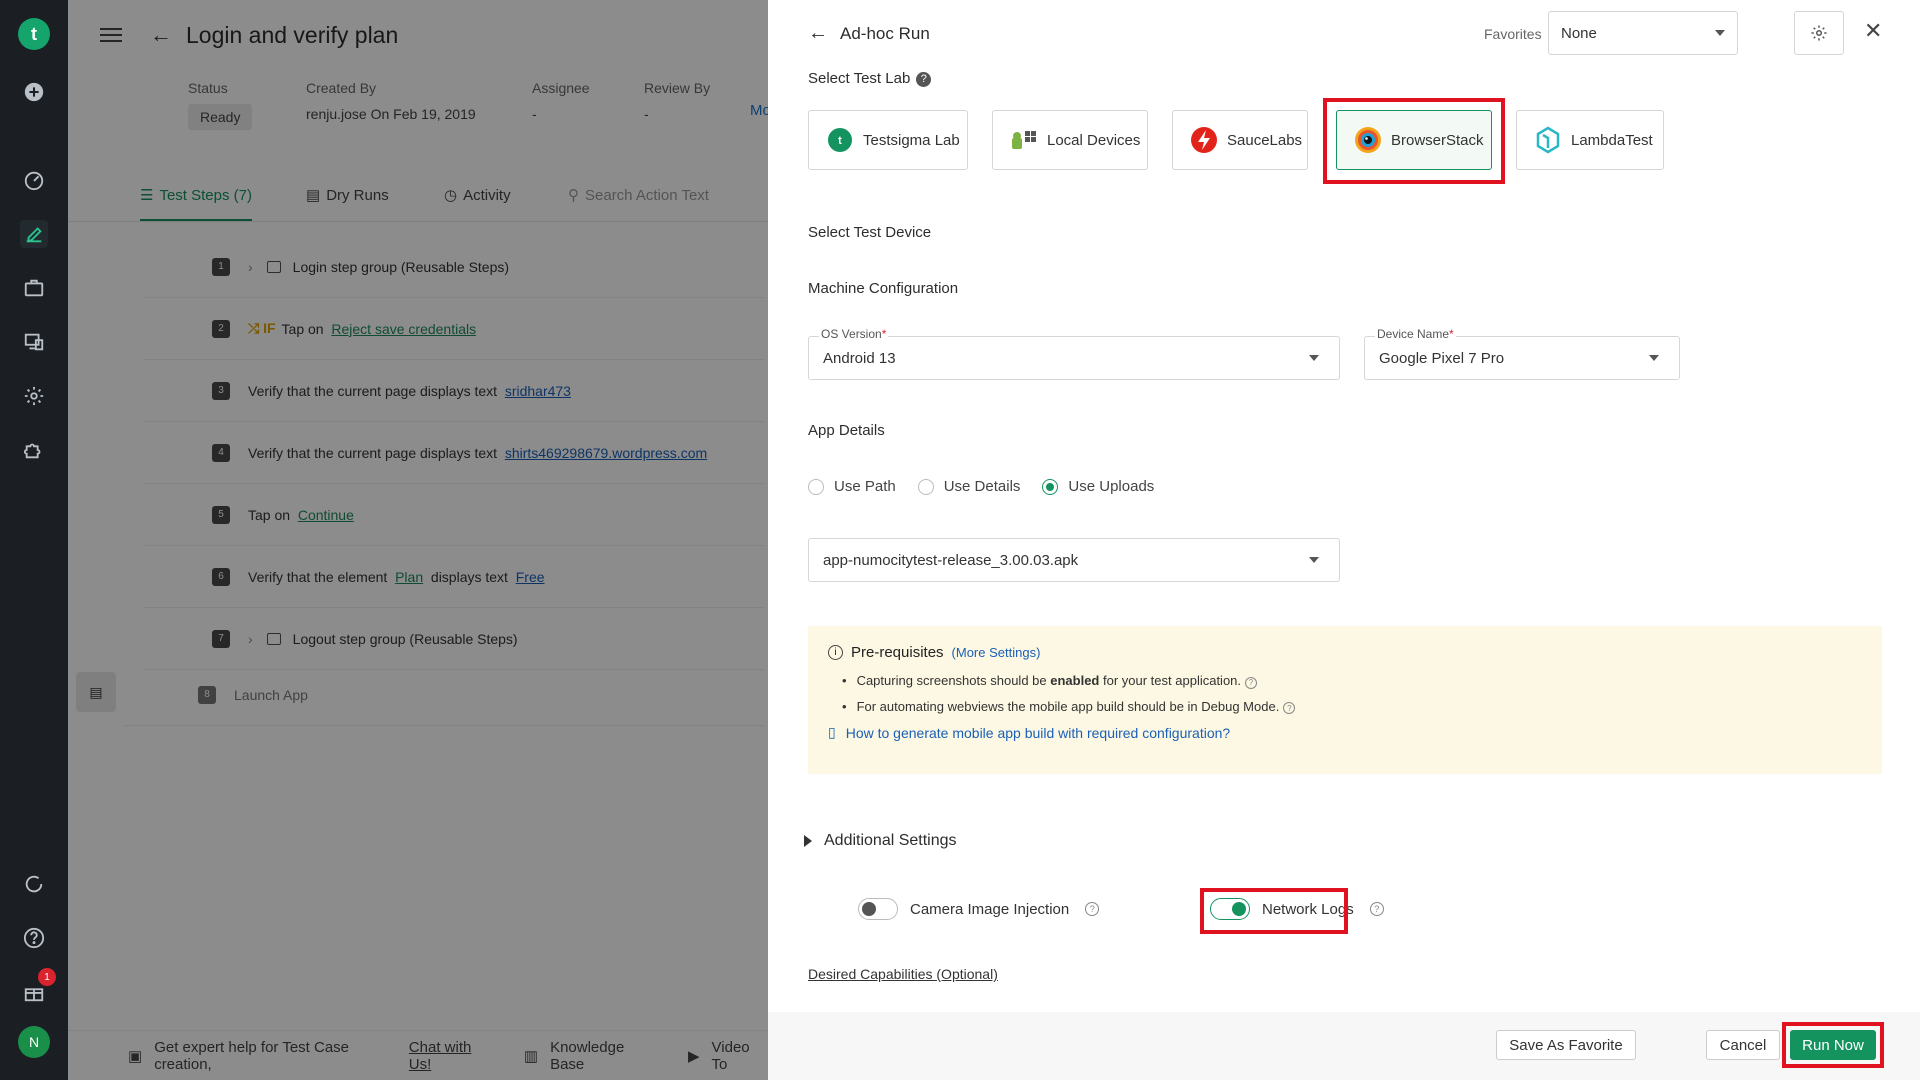  What do you see at coordinates (832, 732) in the screenshot?
I see `document-icon: ▯` at bounding box center [832, 732].